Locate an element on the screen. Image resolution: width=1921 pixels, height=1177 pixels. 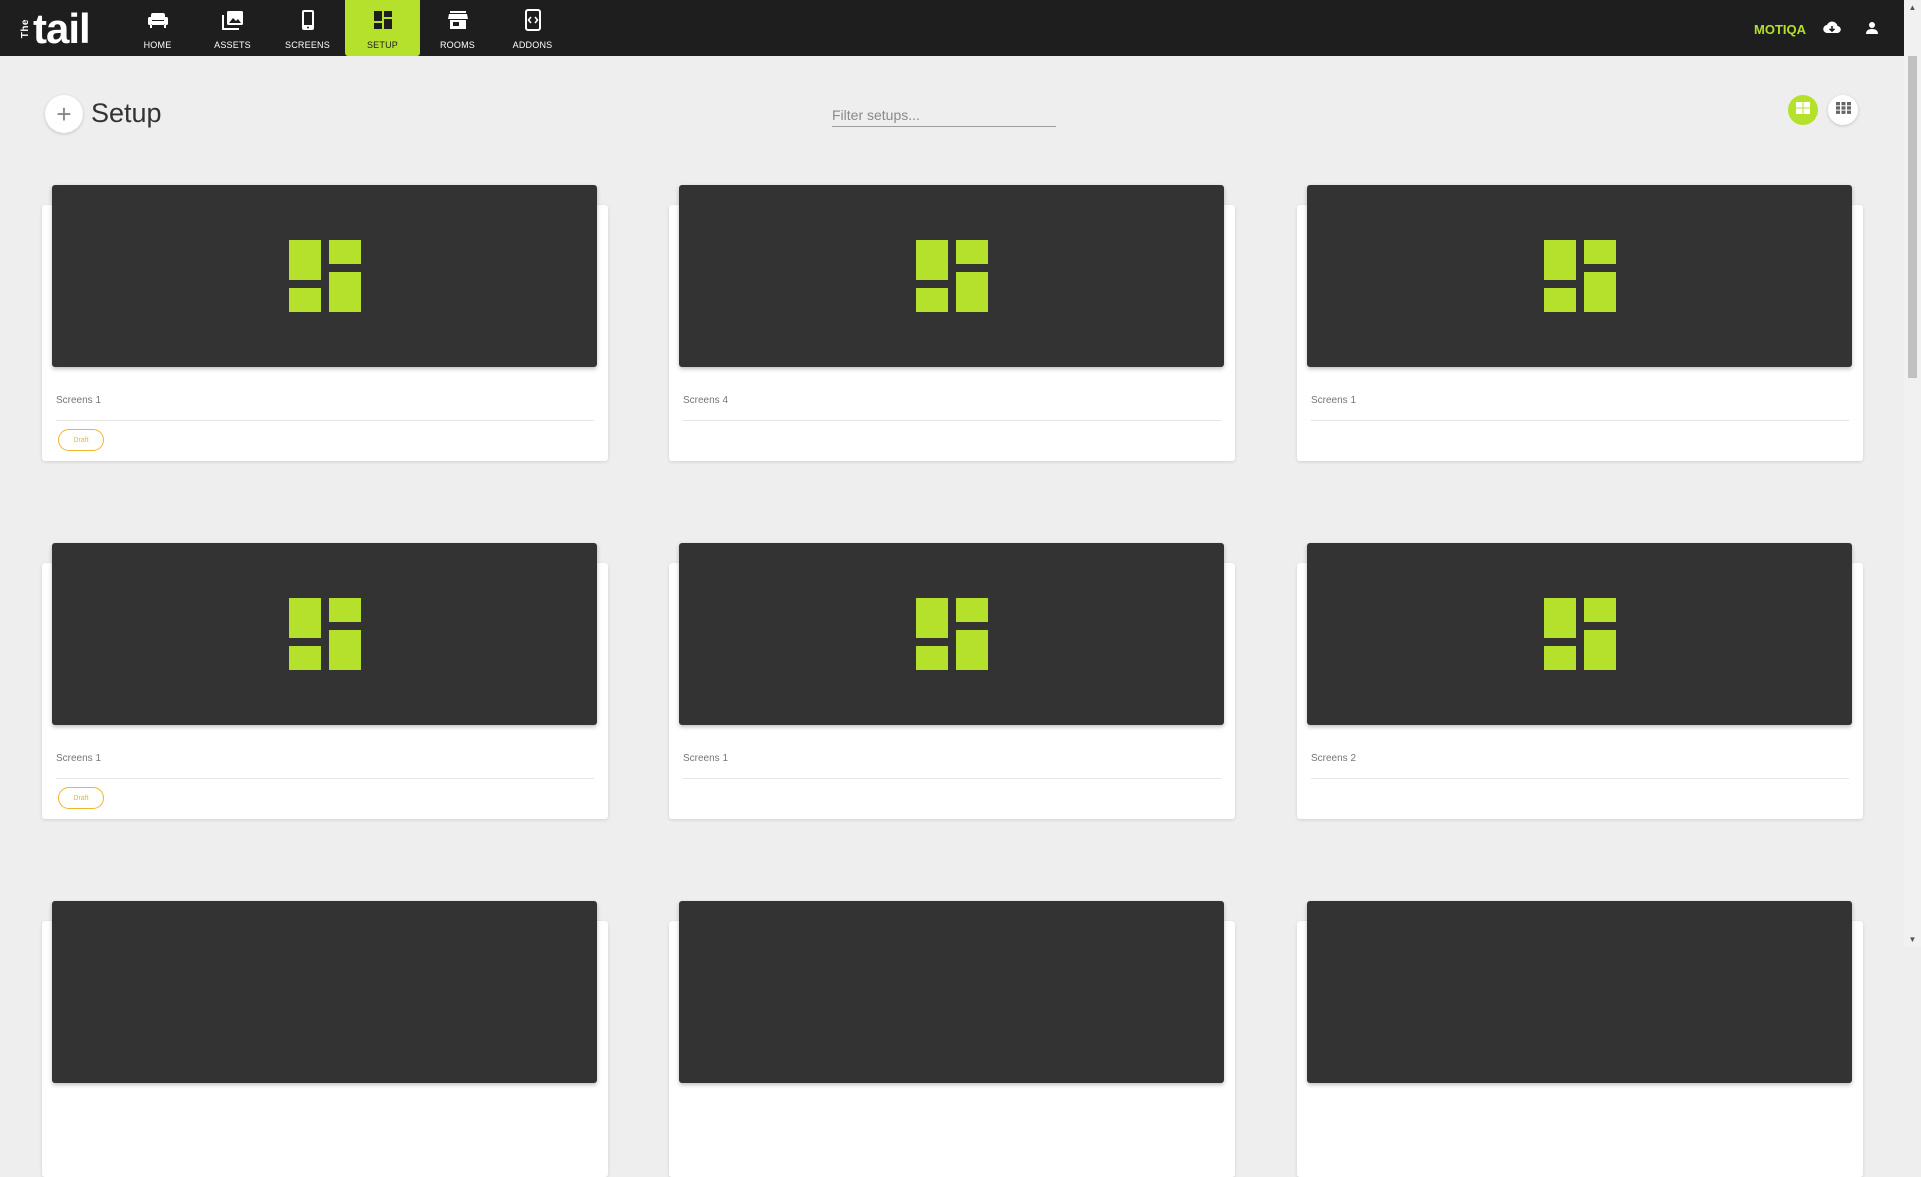
setup-card: Screens 4 is located at coordinates (952, 323).